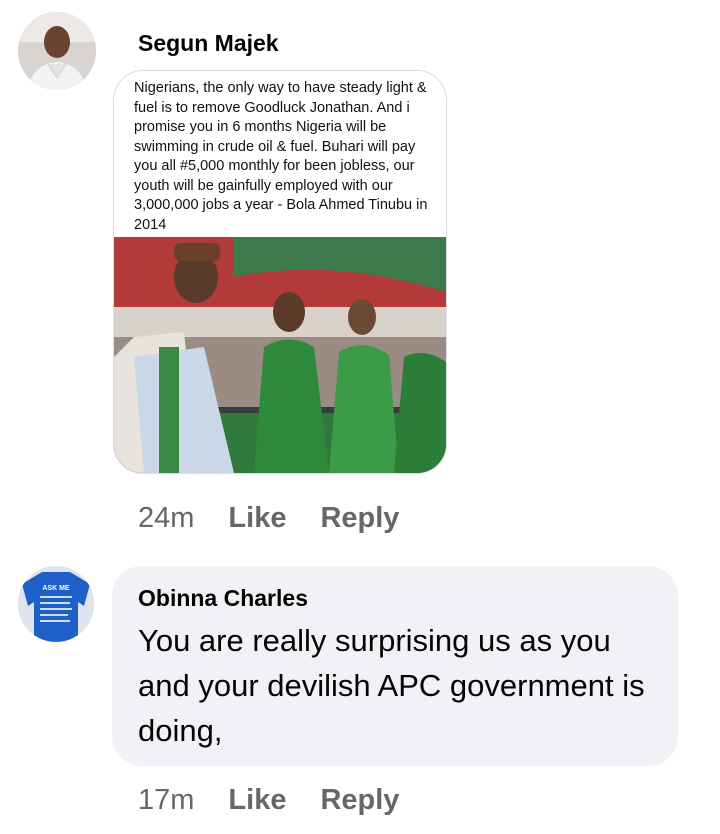  I want to click on comment-author-name: Segun Majek, so click(208, 43).